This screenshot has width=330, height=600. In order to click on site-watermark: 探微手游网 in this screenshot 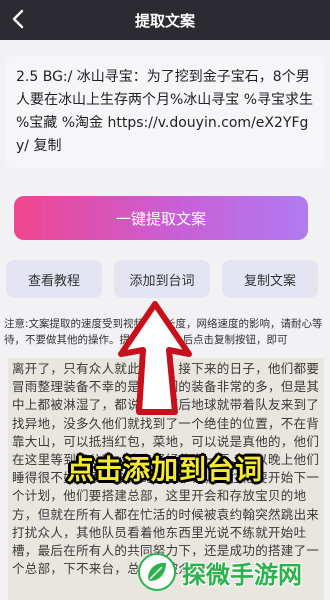, I will do `click(232, 572)`.